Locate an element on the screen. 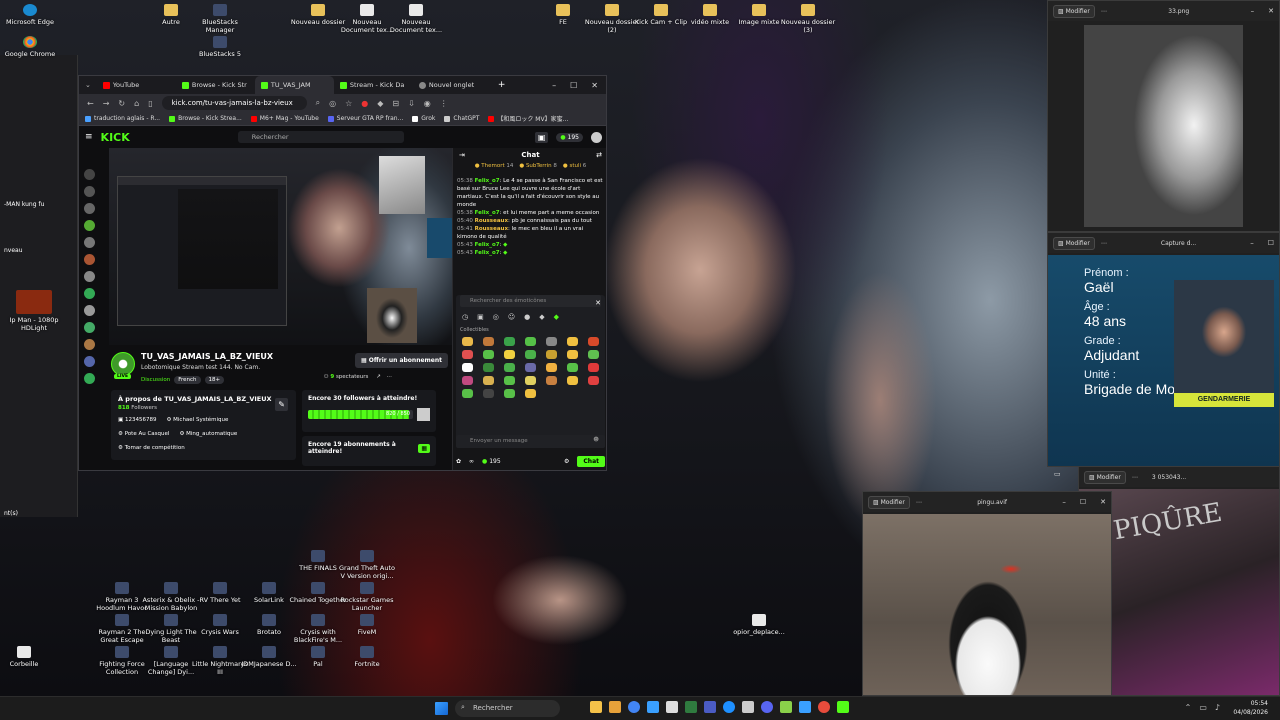 The width and height of the screenshot is (1280, 720). social-link: ⚙ Pote Au Casquel is located at coordinates (143, 434).